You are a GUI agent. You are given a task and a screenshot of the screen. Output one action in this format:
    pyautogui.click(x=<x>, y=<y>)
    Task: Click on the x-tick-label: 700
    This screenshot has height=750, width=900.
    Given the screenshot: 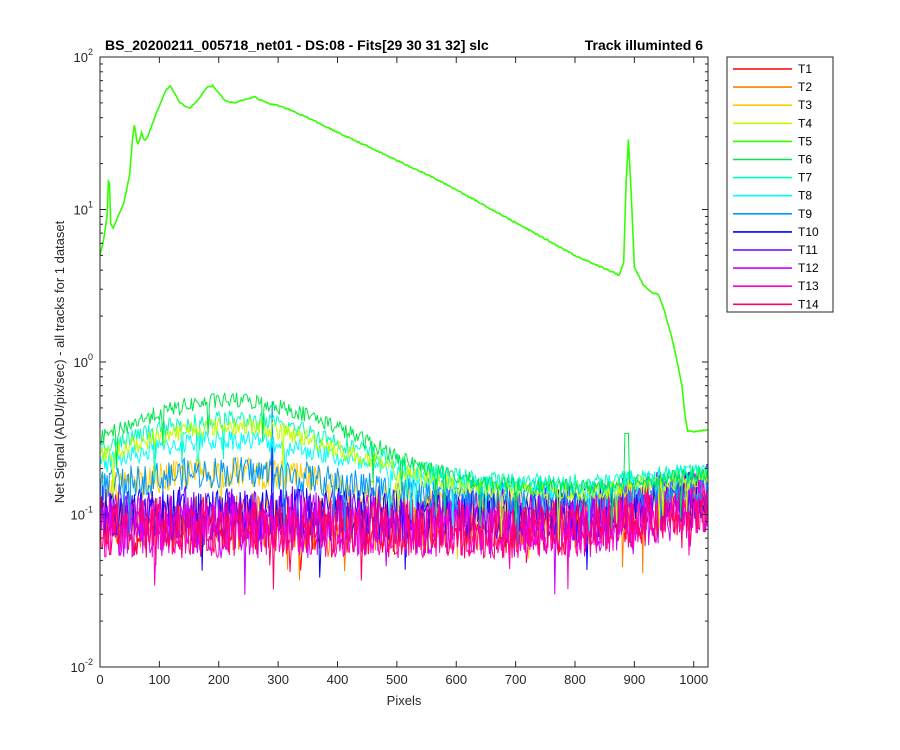 What is the action you would take?
    pyautogui.click(x=516, y=679)
    